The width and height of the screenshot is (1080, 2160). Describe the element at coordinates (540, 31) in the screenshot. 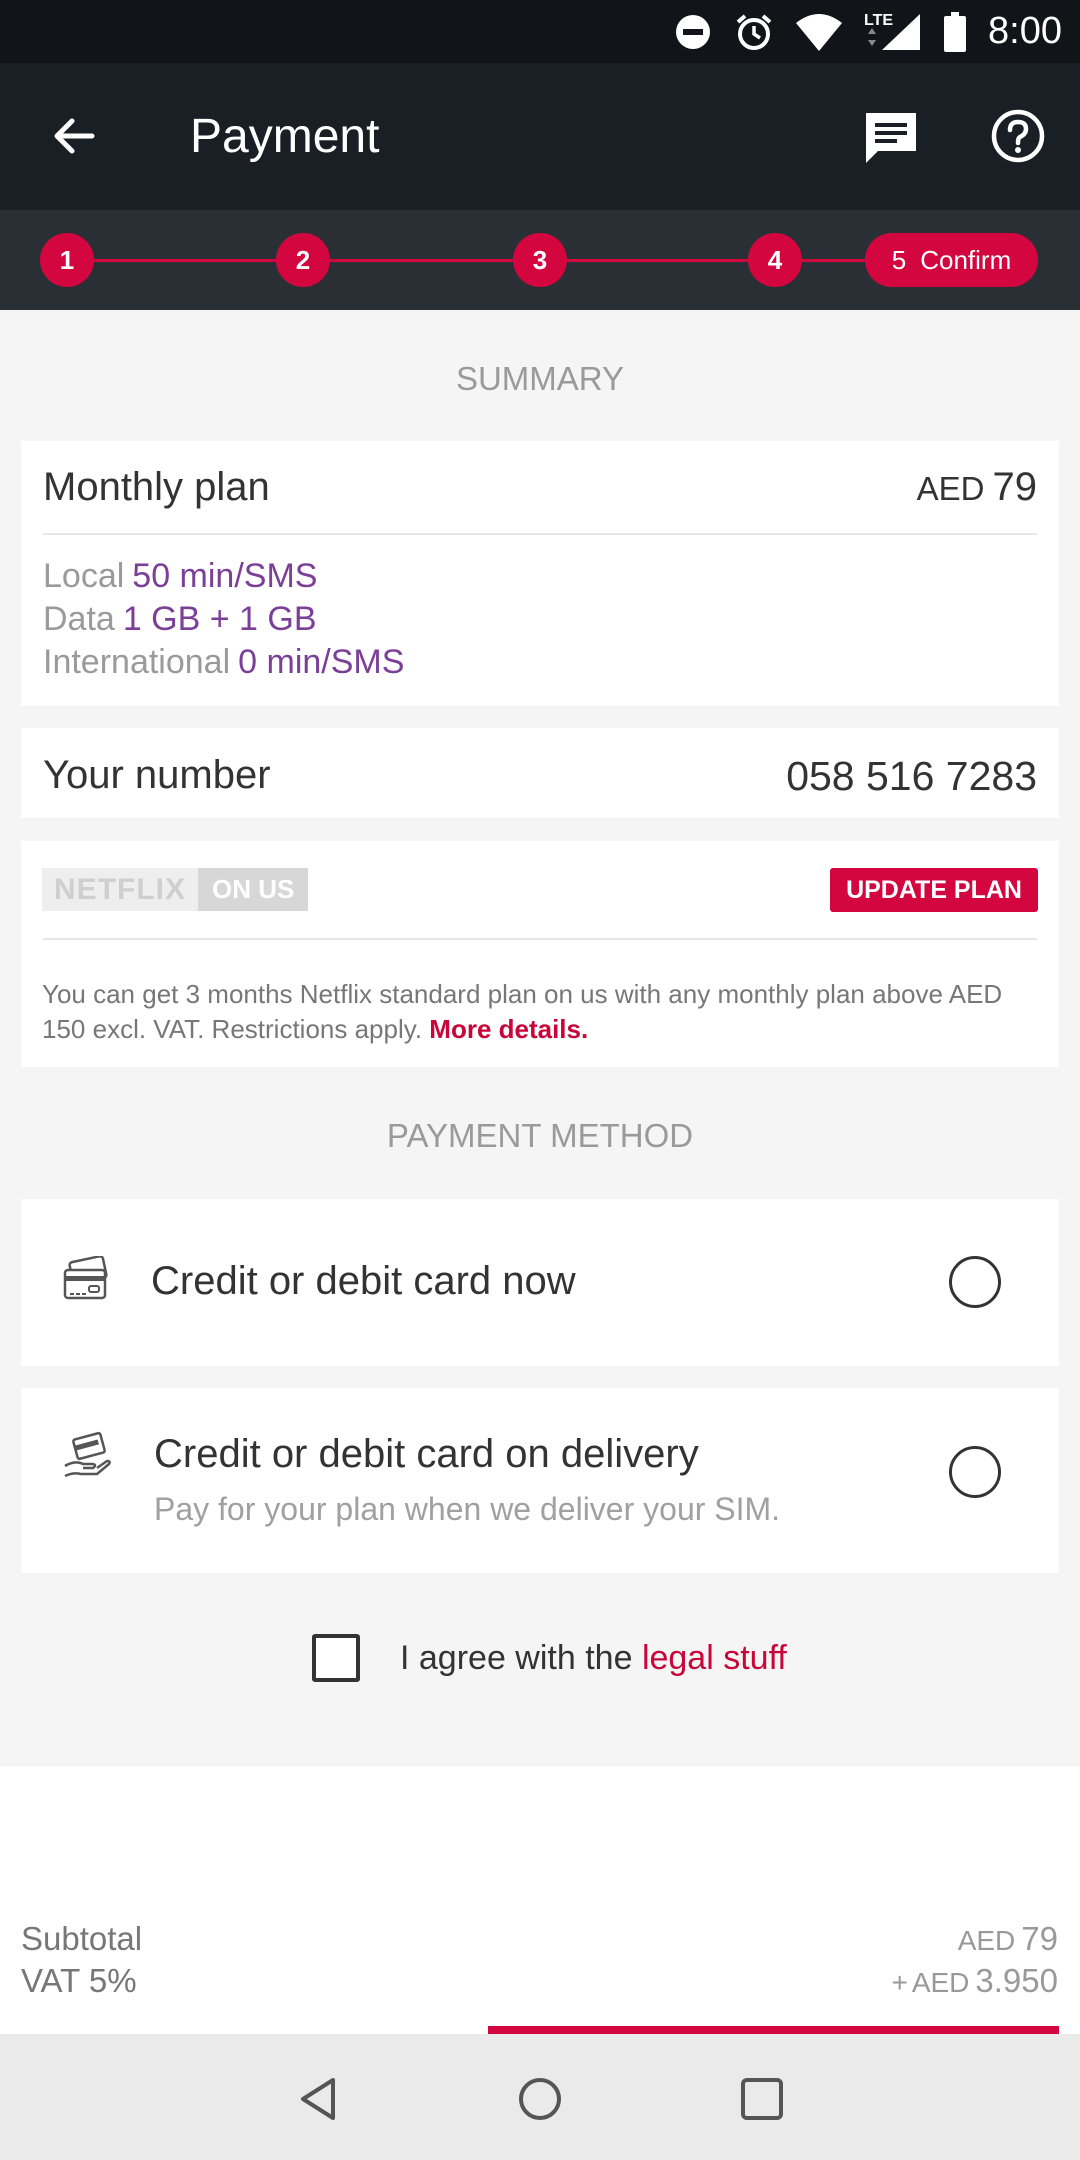

I see `status-bar: LTE 8:00` at that location.